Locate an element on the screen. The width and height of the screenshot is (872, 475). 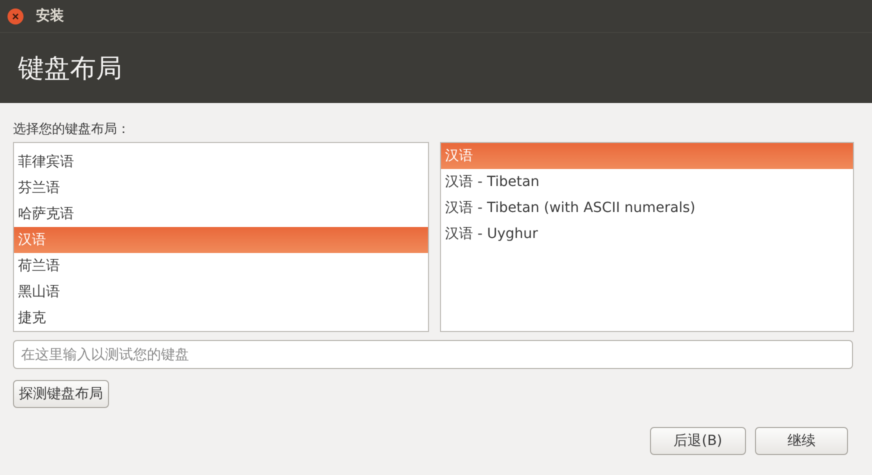
list-item: 芬兰语 is located at coordinates (221, 188).